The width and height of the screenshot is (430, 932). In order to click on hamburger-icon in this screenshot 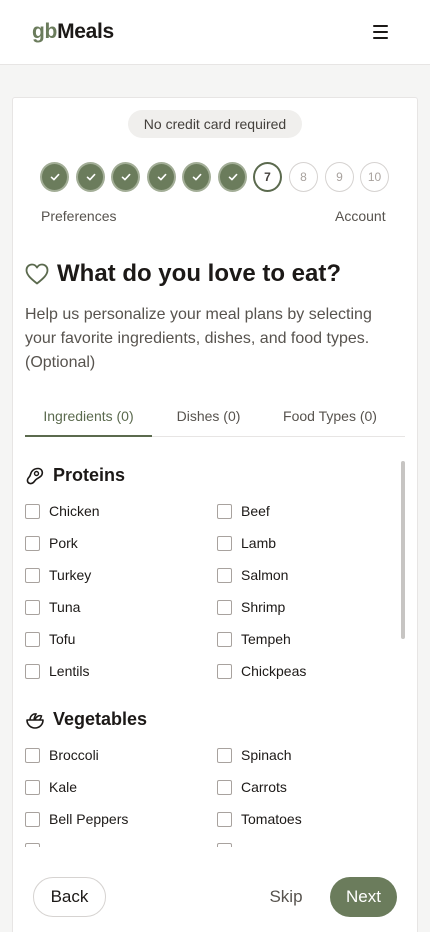, I will do `click(380, 32)`.